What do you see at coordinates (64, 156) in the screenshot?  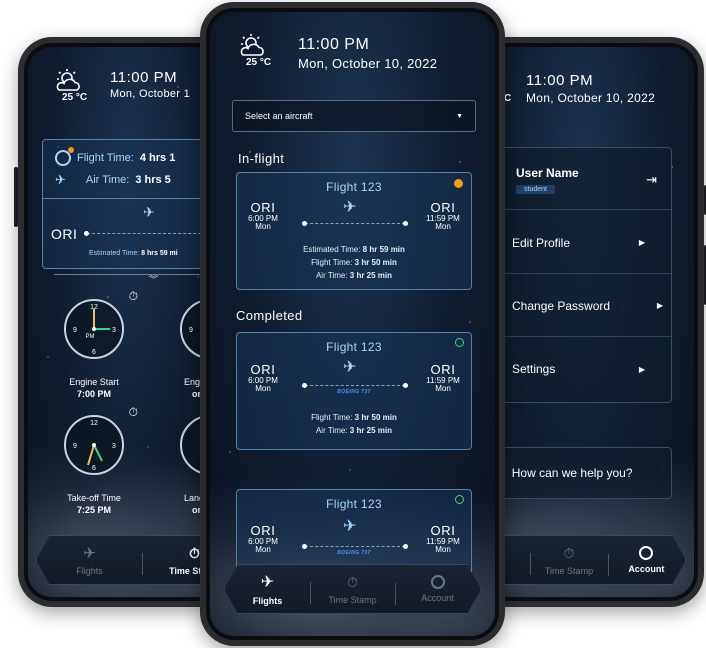 I see `clock-badge-icon` at bounding box center [64, 156].